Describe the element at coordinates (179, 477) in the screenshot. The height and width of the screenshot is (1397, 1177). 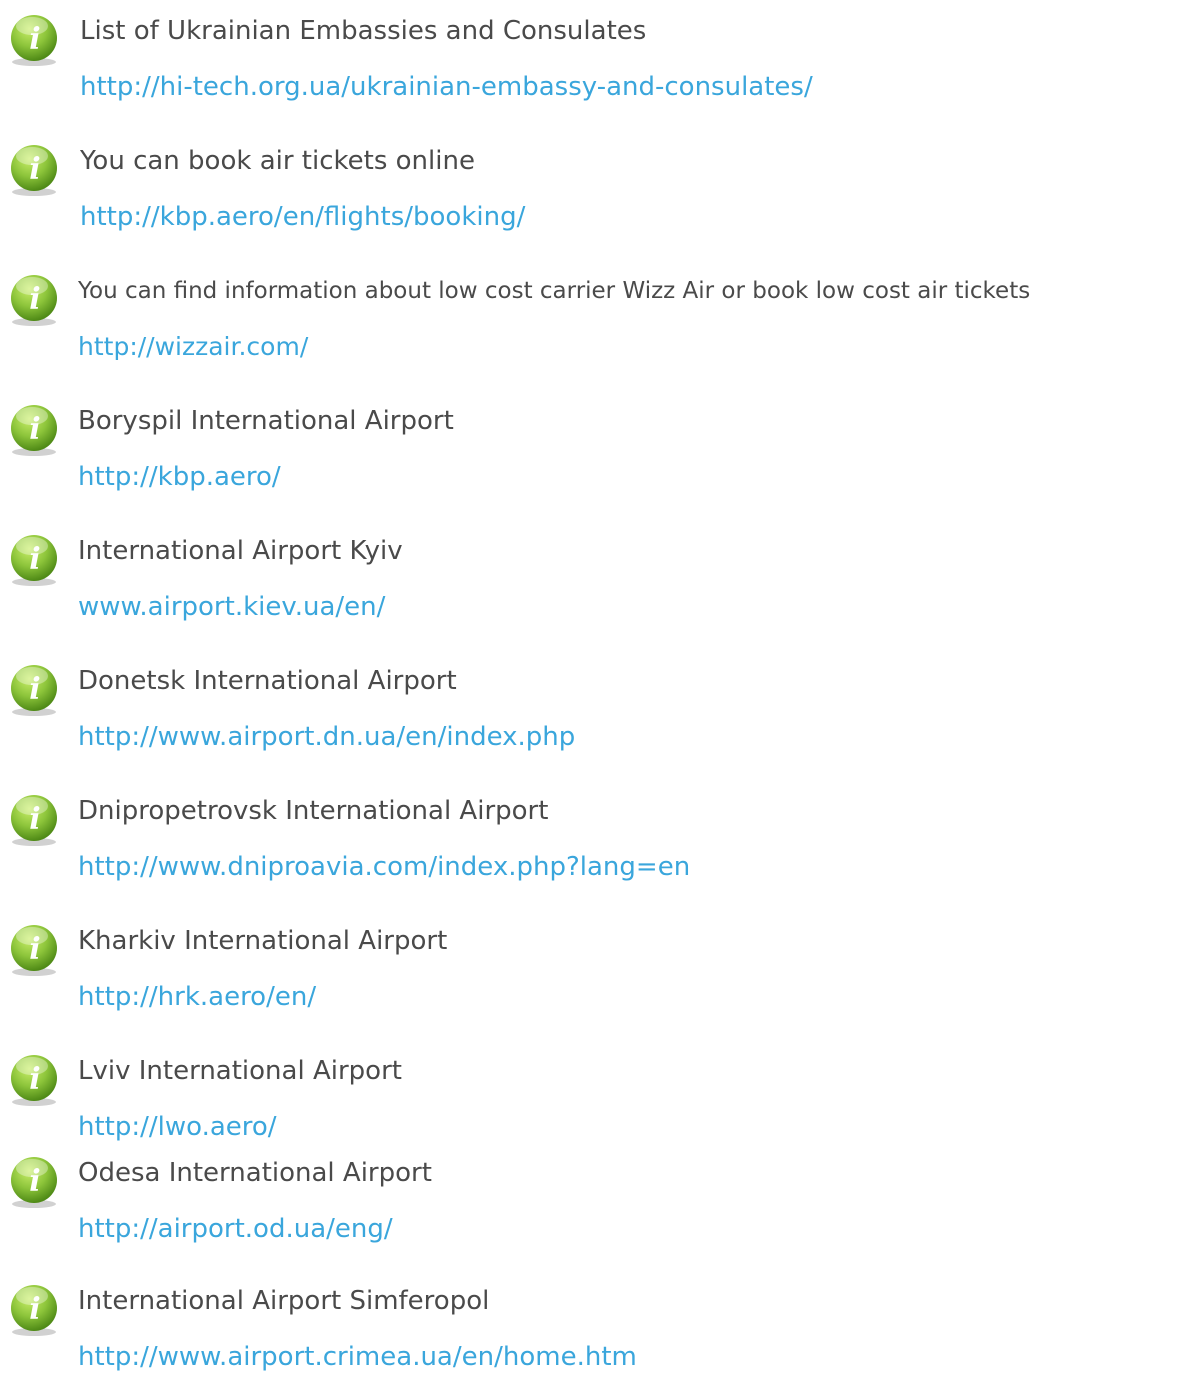
I see `item-link: http://kbp.aero/` at that location.